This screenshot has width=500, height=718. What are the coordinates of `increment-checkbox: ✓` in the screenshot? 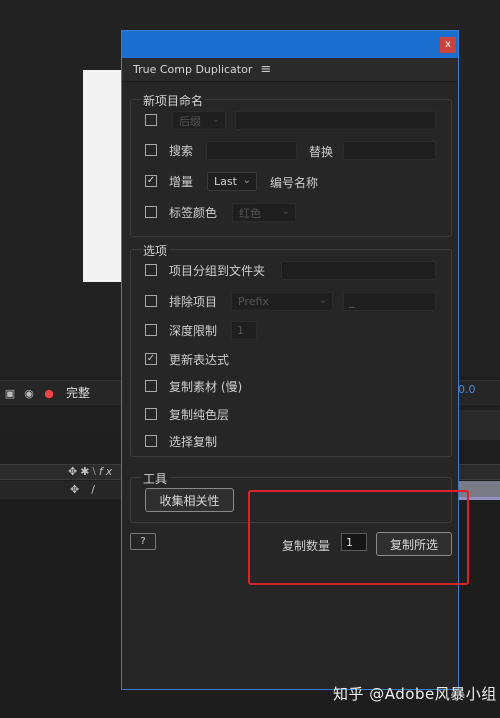 It's located at (151, 181).